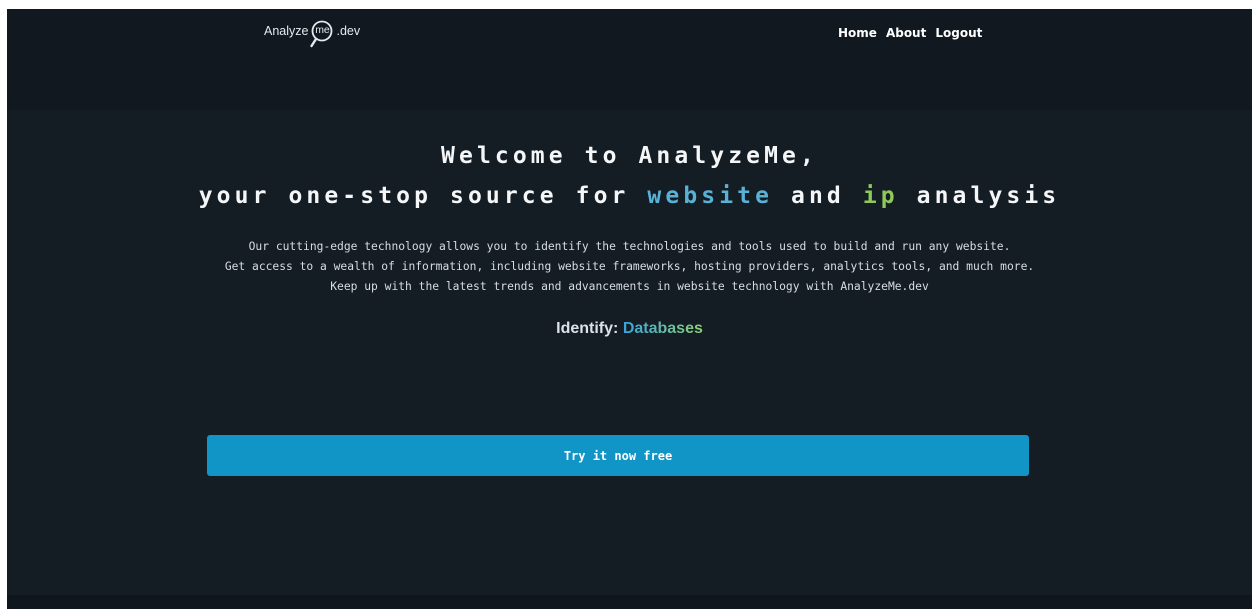  I want to click on nav-link-home: Home, so click(857, 33).